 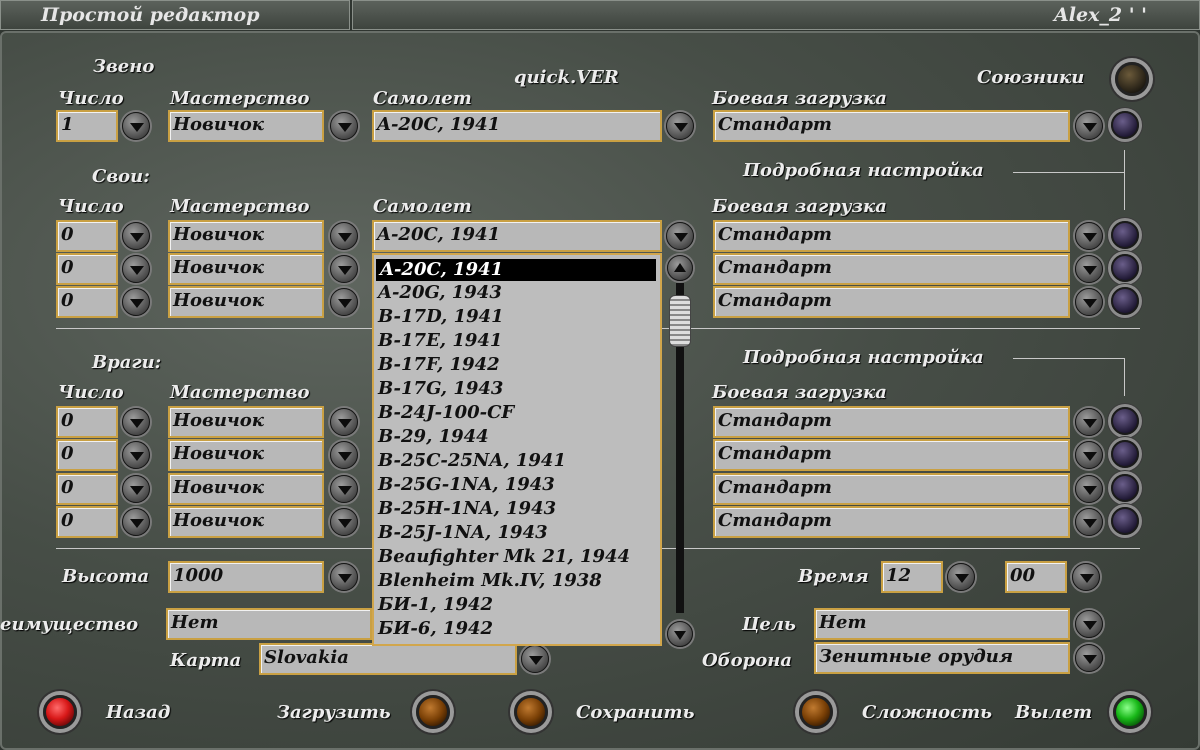 What do you see at coordinates (517, 581) in the screenshot?
I see `plane-option: Blenheim Mk.IV, 1938` at bounding box center [517, 581].